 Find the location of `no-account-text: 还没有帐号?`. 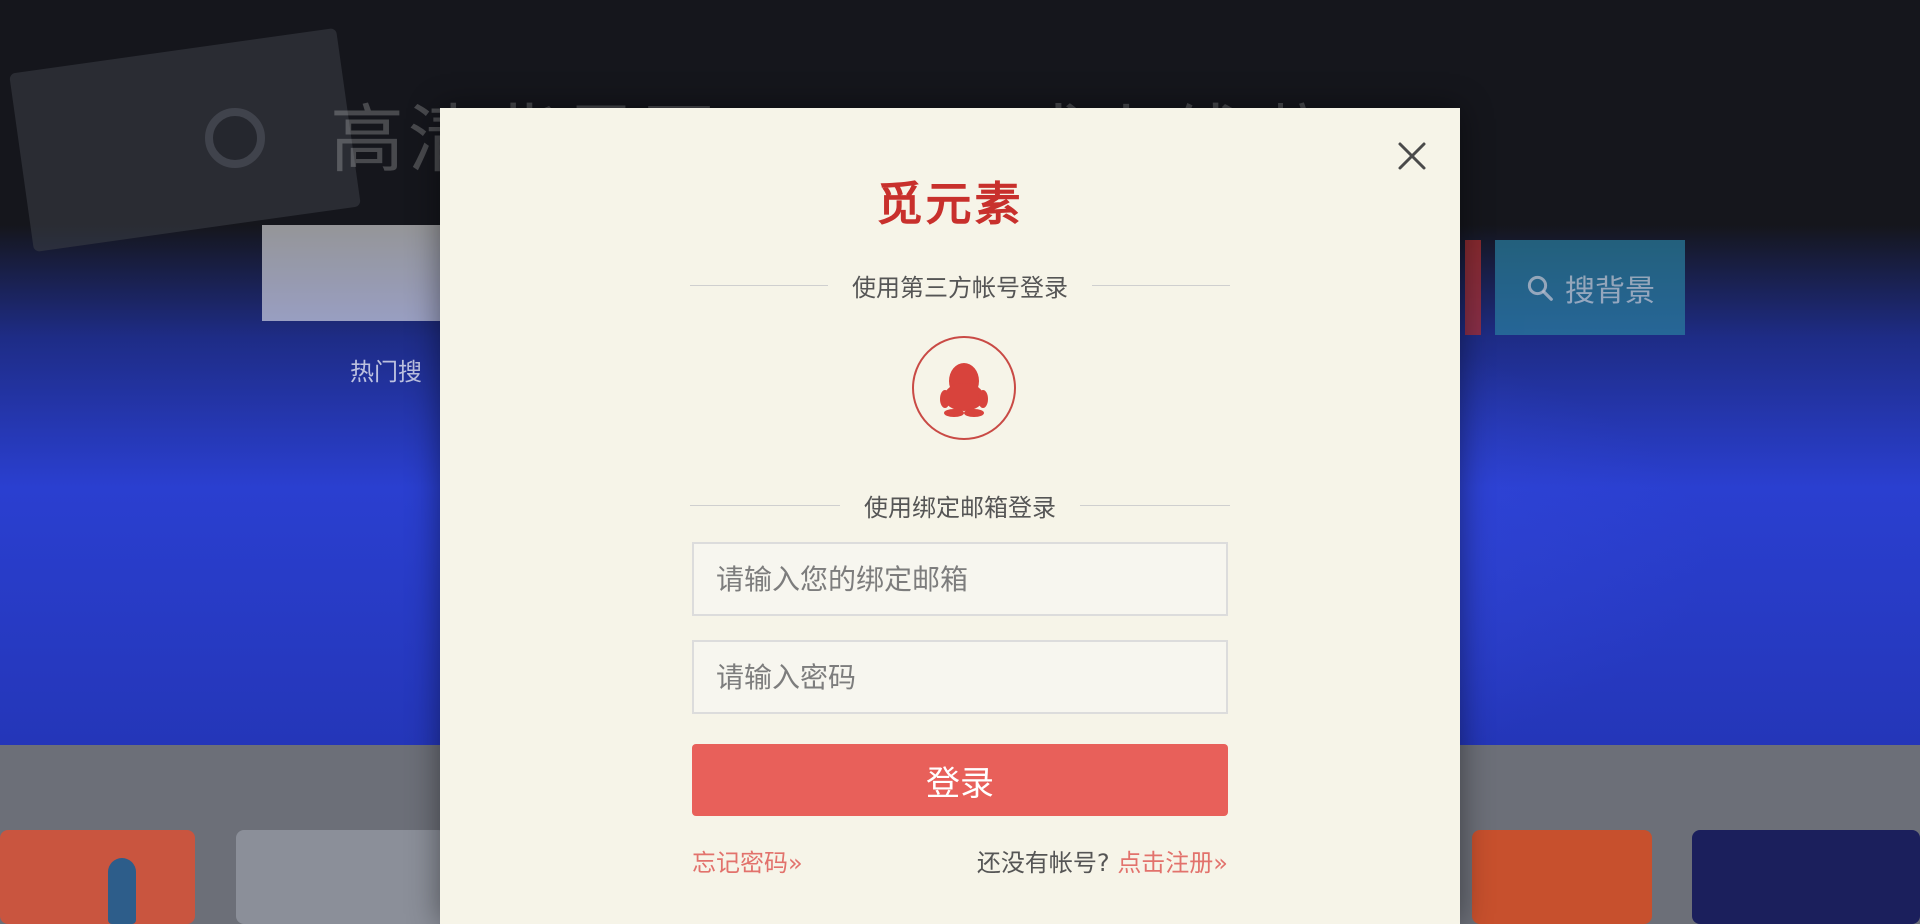

no-account-text: 还没有帐号? is located at coordinates (1043, 863).